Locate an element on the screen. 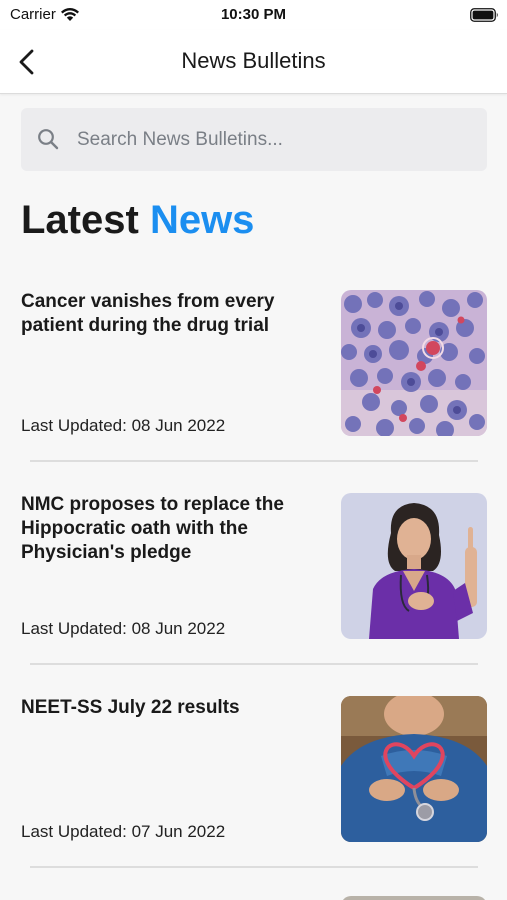  news-date: Last Updated: 07 Jun 2022 is located at coordinates (123, 831).